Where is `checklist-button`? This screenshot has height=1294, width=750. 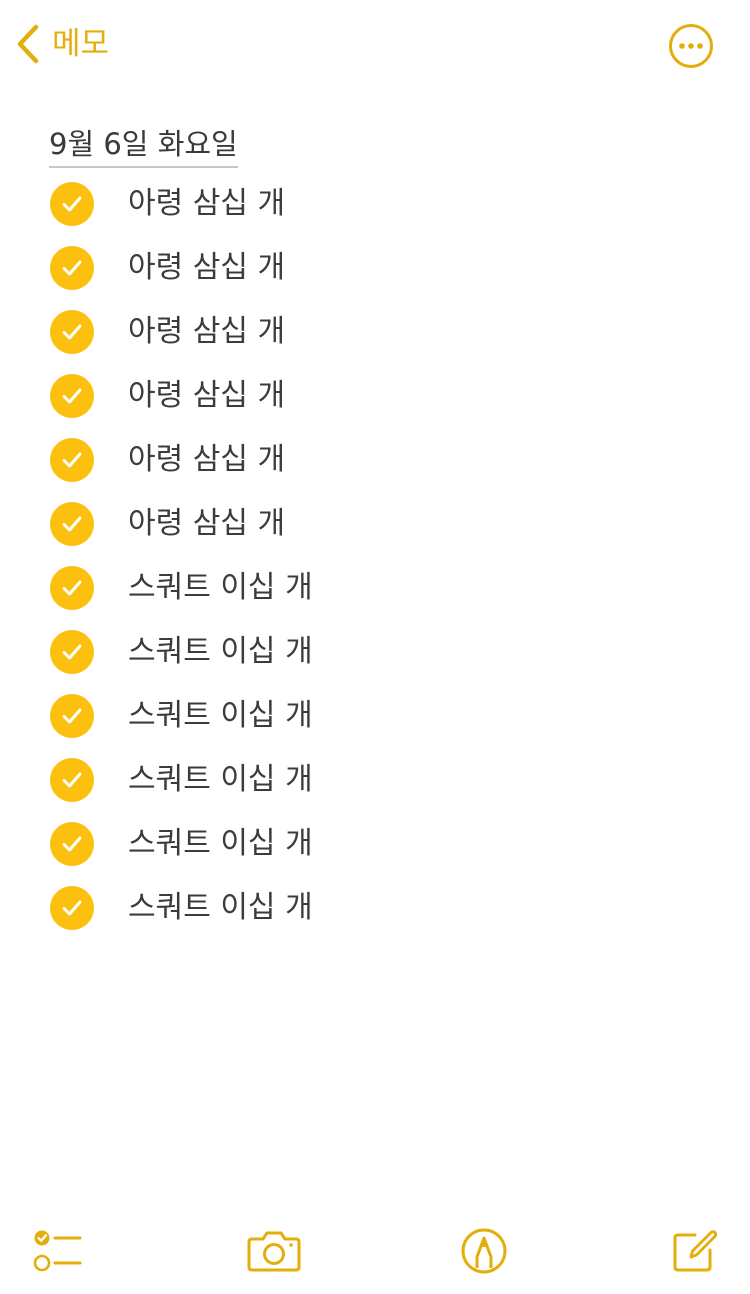
checklist-button is located at coordinates (58, 1251).